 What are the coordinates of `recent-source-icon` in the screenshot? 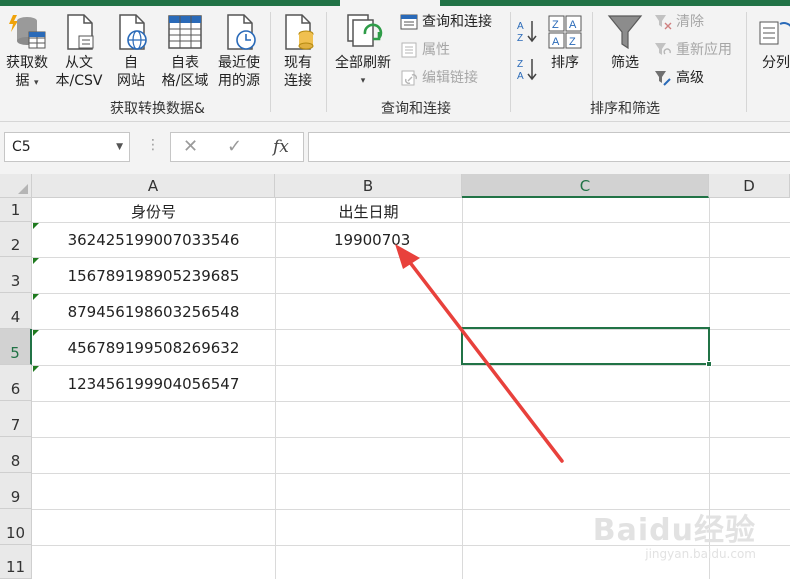 It's located at (241, 32).